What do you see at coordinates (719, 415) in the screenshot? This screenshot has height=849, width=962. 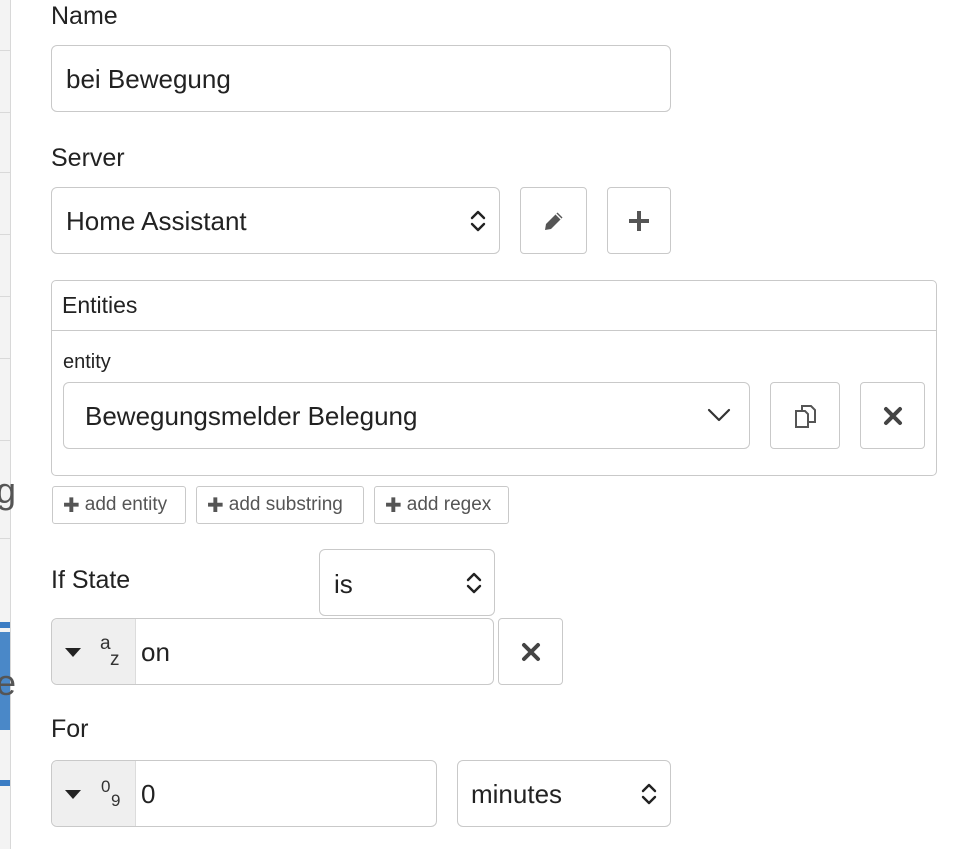 I see `chevron-down-icon` at bounding box center [719, 415].